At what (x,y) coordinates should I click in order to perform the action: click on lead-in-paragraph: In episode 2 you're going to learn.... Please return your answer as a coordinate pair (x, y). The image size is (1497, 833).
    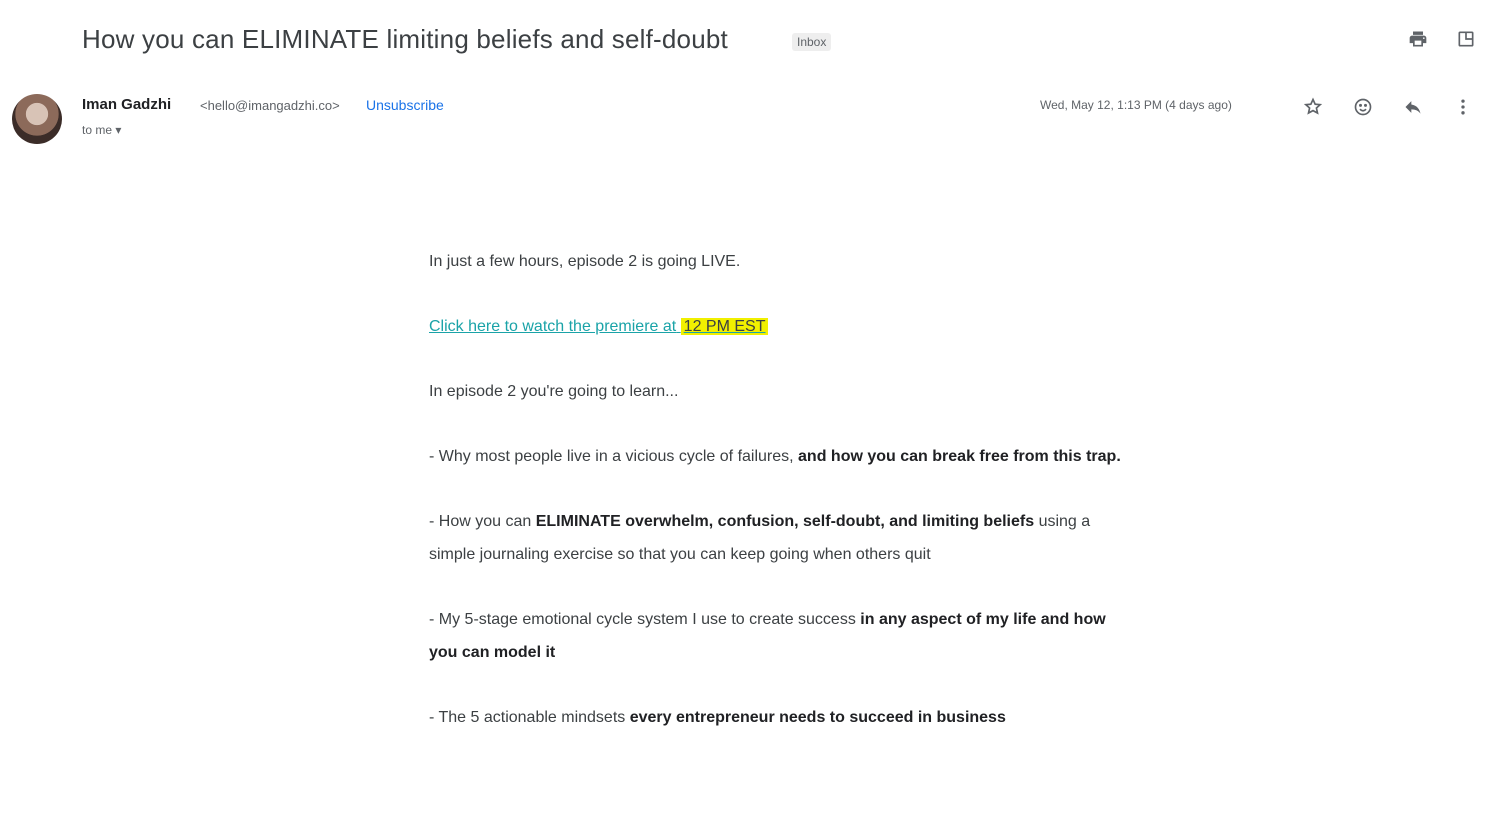
    Looking at the image, I should click on (779, 391).